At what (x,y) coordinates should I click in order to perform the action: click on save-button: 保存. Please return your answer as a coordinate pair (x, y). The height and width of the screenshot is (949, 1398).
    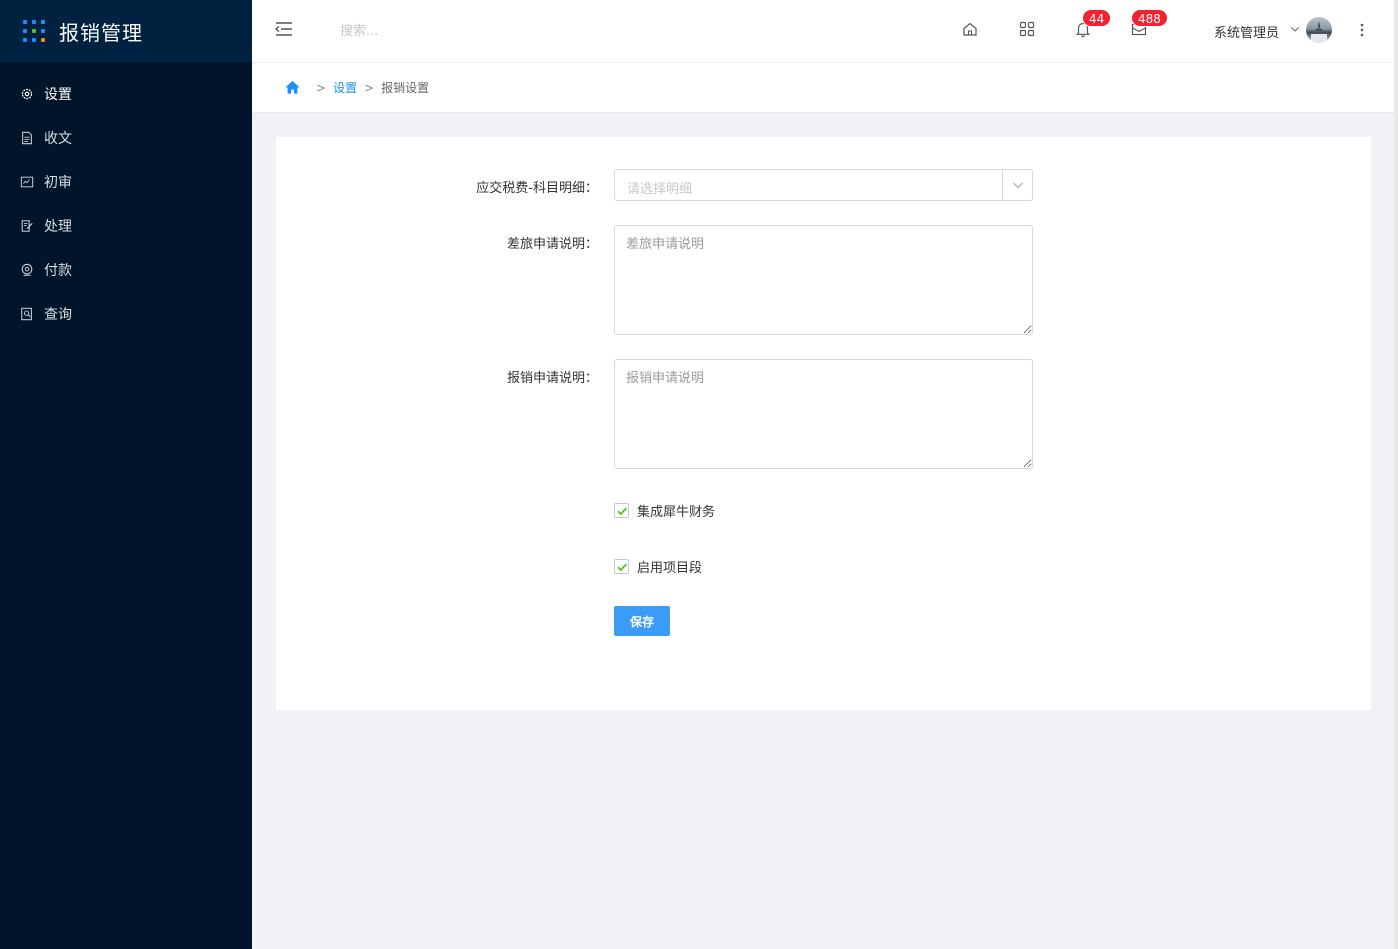
    Looking at the image, I should click on (642, 621).